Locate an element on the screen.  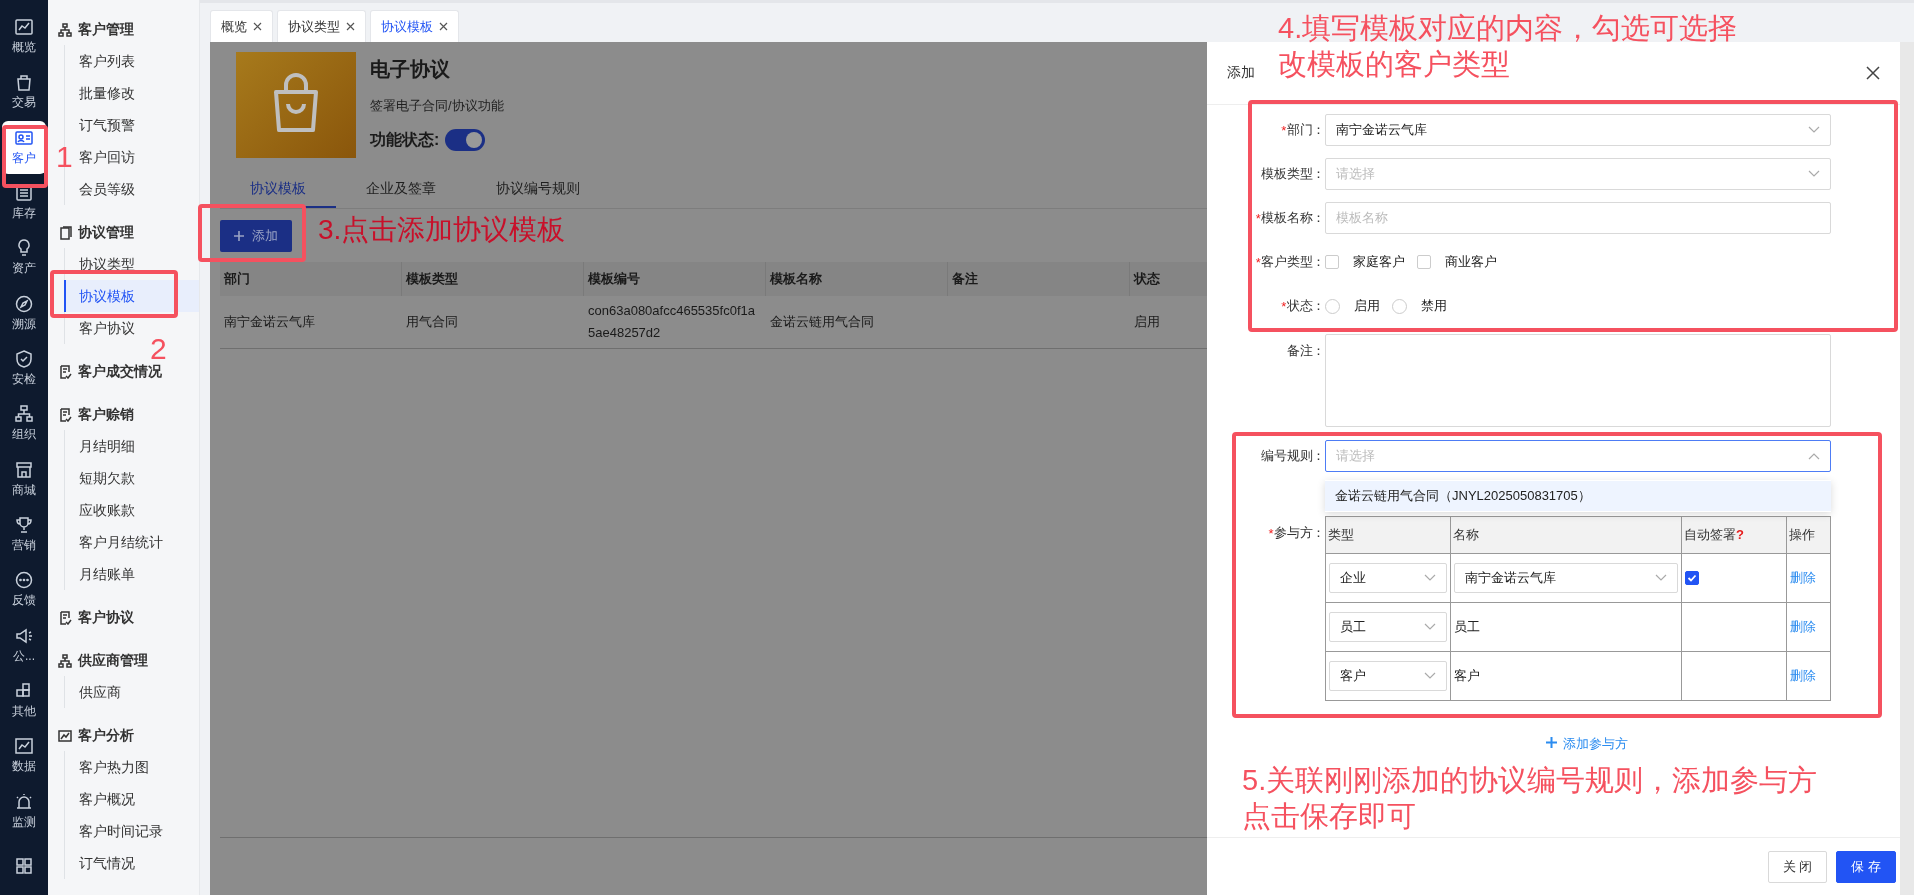
close-button: 关 闭 is located at coordinates (1797, 866).